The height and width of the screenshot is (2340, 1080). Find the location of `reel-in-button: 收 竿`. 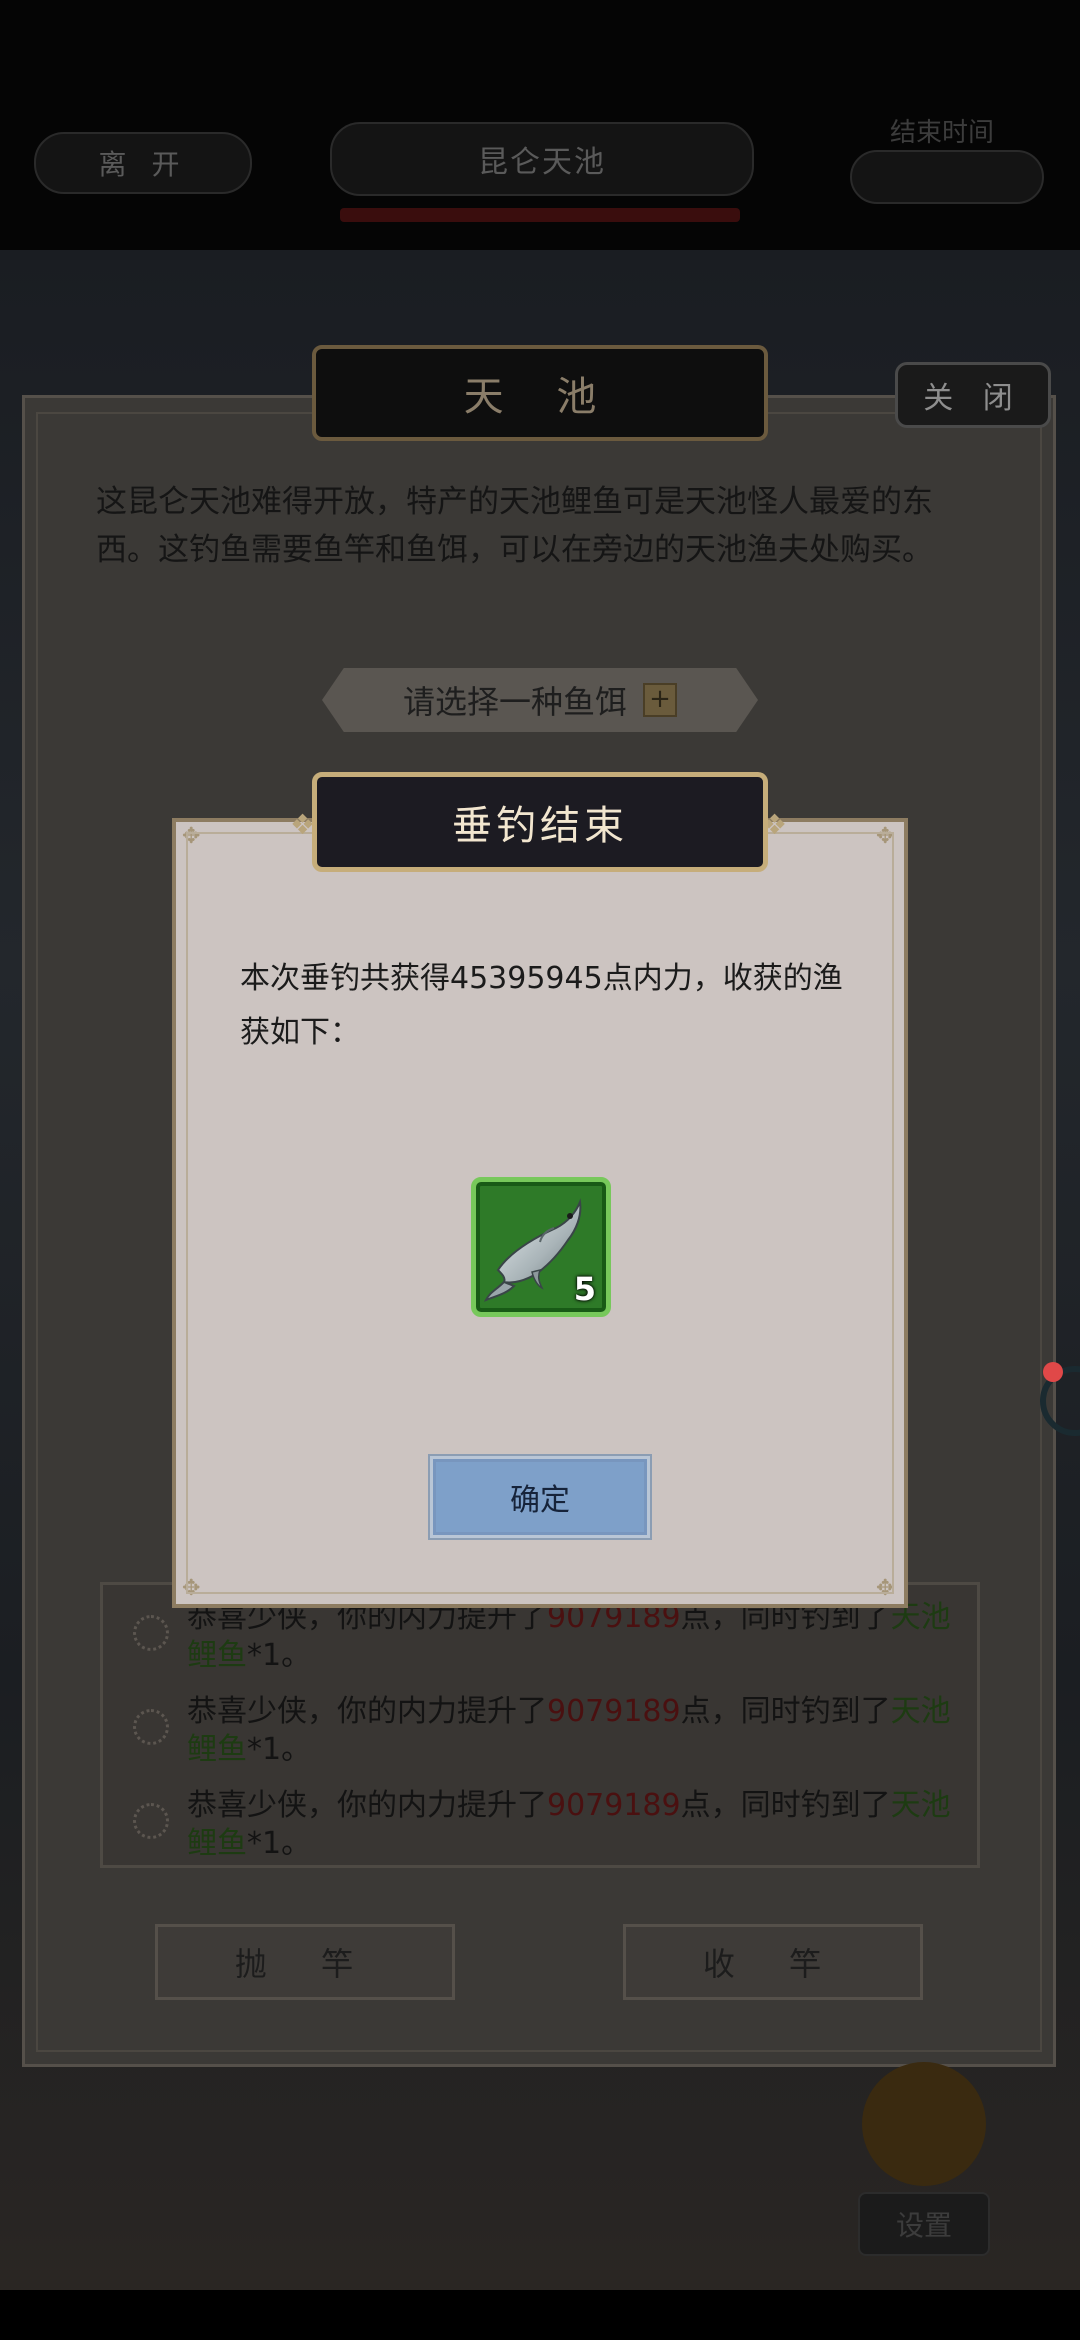

reel-in-button: 收 竿 is located at coordinates (773, 1962).